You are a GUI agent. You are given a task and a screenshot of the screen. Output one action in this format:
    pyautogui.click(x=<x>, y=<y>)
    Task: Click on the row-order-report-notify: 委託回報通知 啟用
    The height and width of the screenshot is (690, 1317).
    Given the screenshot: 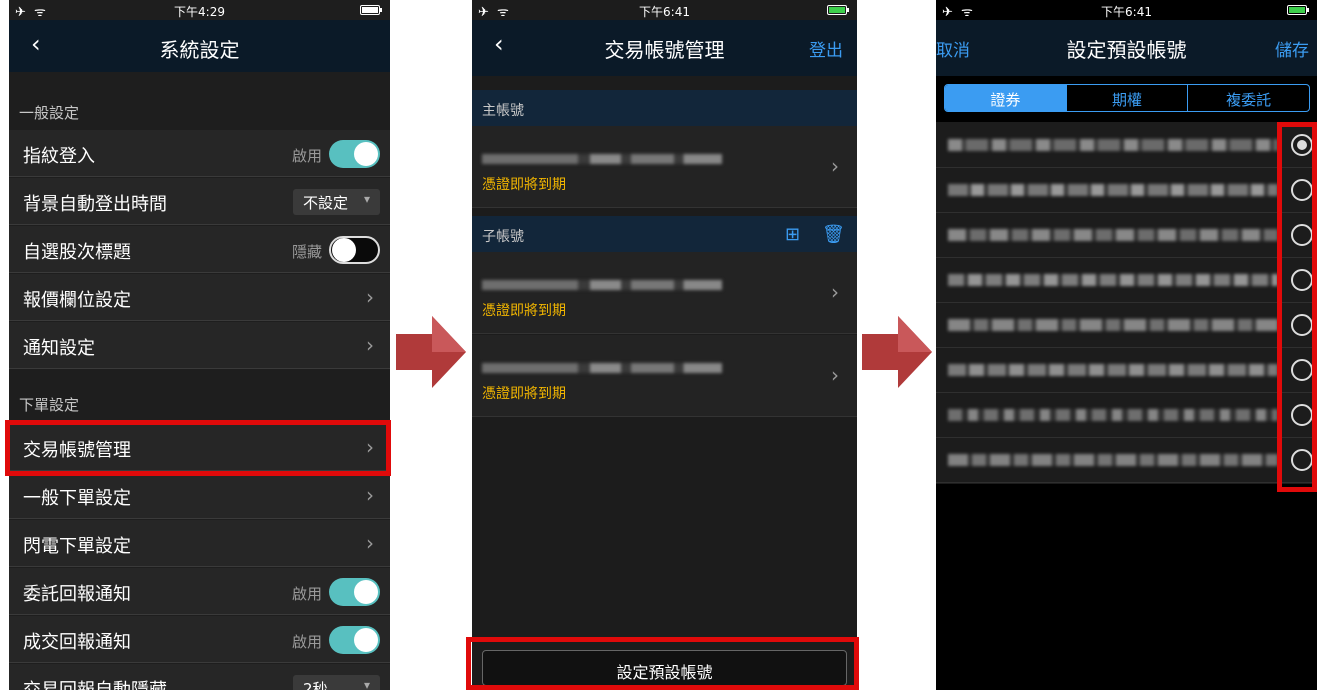 What is the action you would take?
    pyautogui.click(x=199, y=591)
    